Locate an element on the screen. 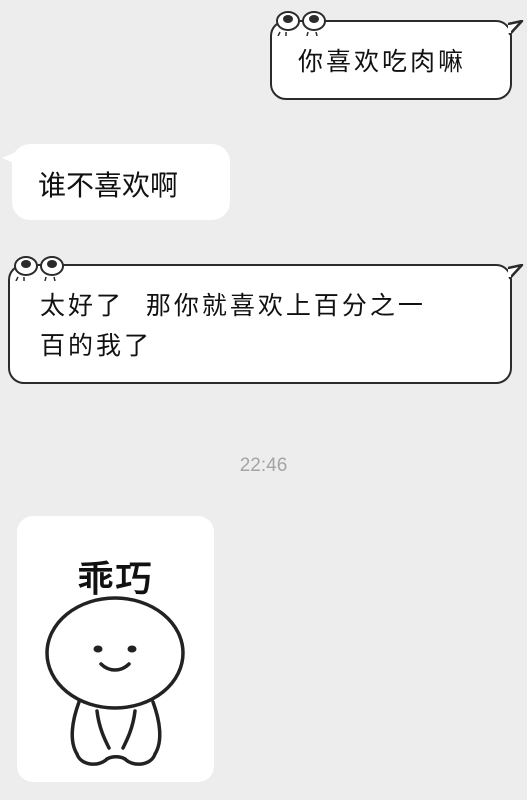  message-bubble-self-1: 你喜欢吃肉嘛 is located at coordinates (397, 55).